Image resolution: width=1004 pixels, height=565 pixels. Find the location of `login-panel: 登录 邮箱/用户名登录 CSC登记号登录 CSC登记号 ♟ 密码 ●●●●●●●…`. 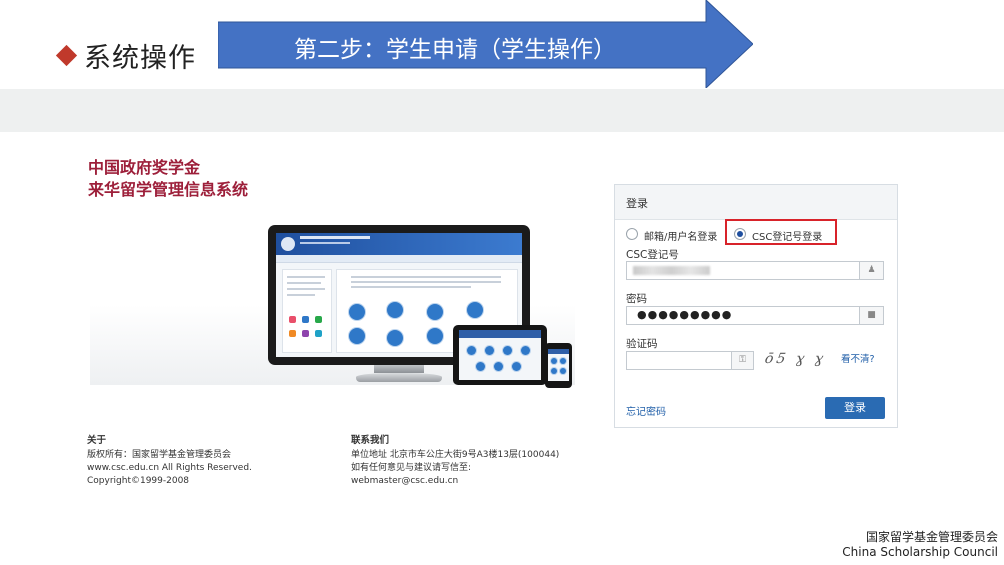

login-panel: 登录 邮箱/用户名登录 CSC登记号登录 CSC登记号 ♟ 密码 ●●●●●●●… is located at coordinates (756, 306).